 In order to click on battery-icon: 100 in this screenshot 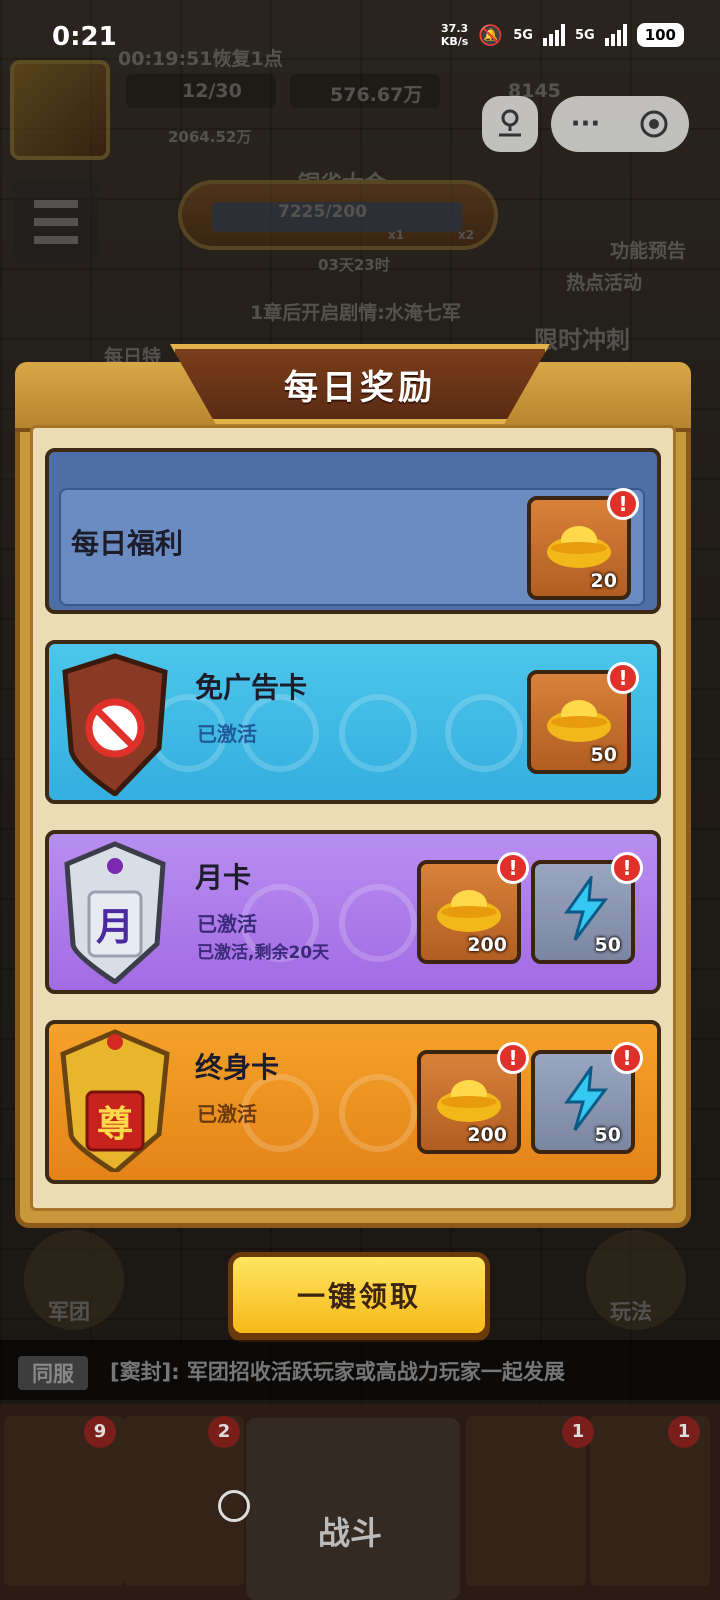, I will do `click(660, 35)`.